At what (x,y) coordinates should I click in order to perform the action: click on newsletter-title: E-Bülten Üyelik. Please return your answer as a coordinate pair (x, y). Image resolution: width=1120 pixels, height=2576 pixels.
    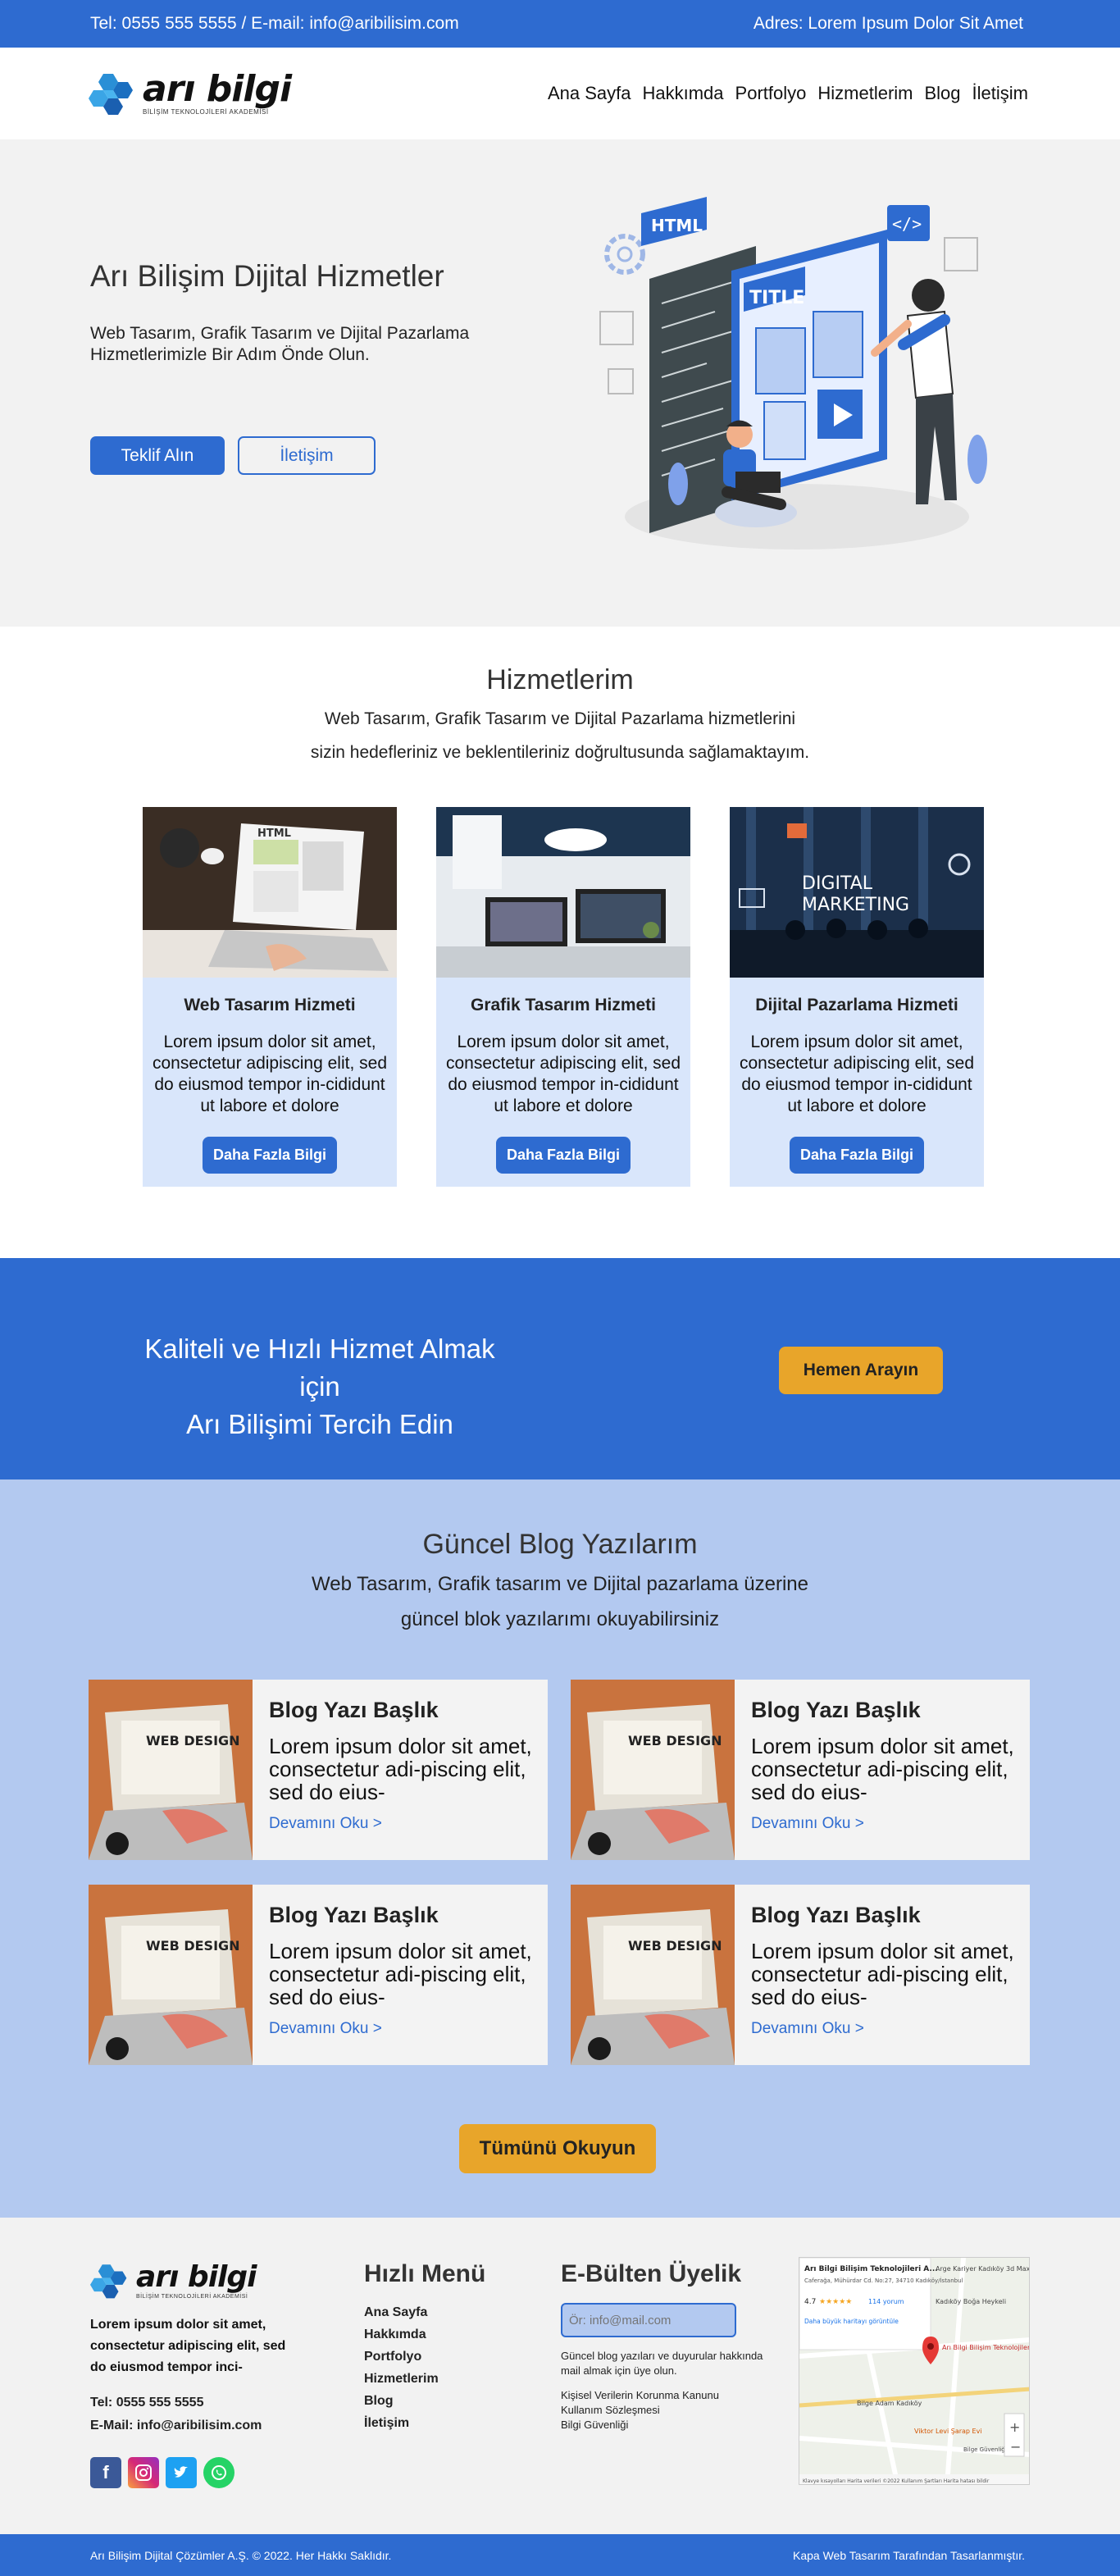
    Looking at the image, I should click on (652, 2273).